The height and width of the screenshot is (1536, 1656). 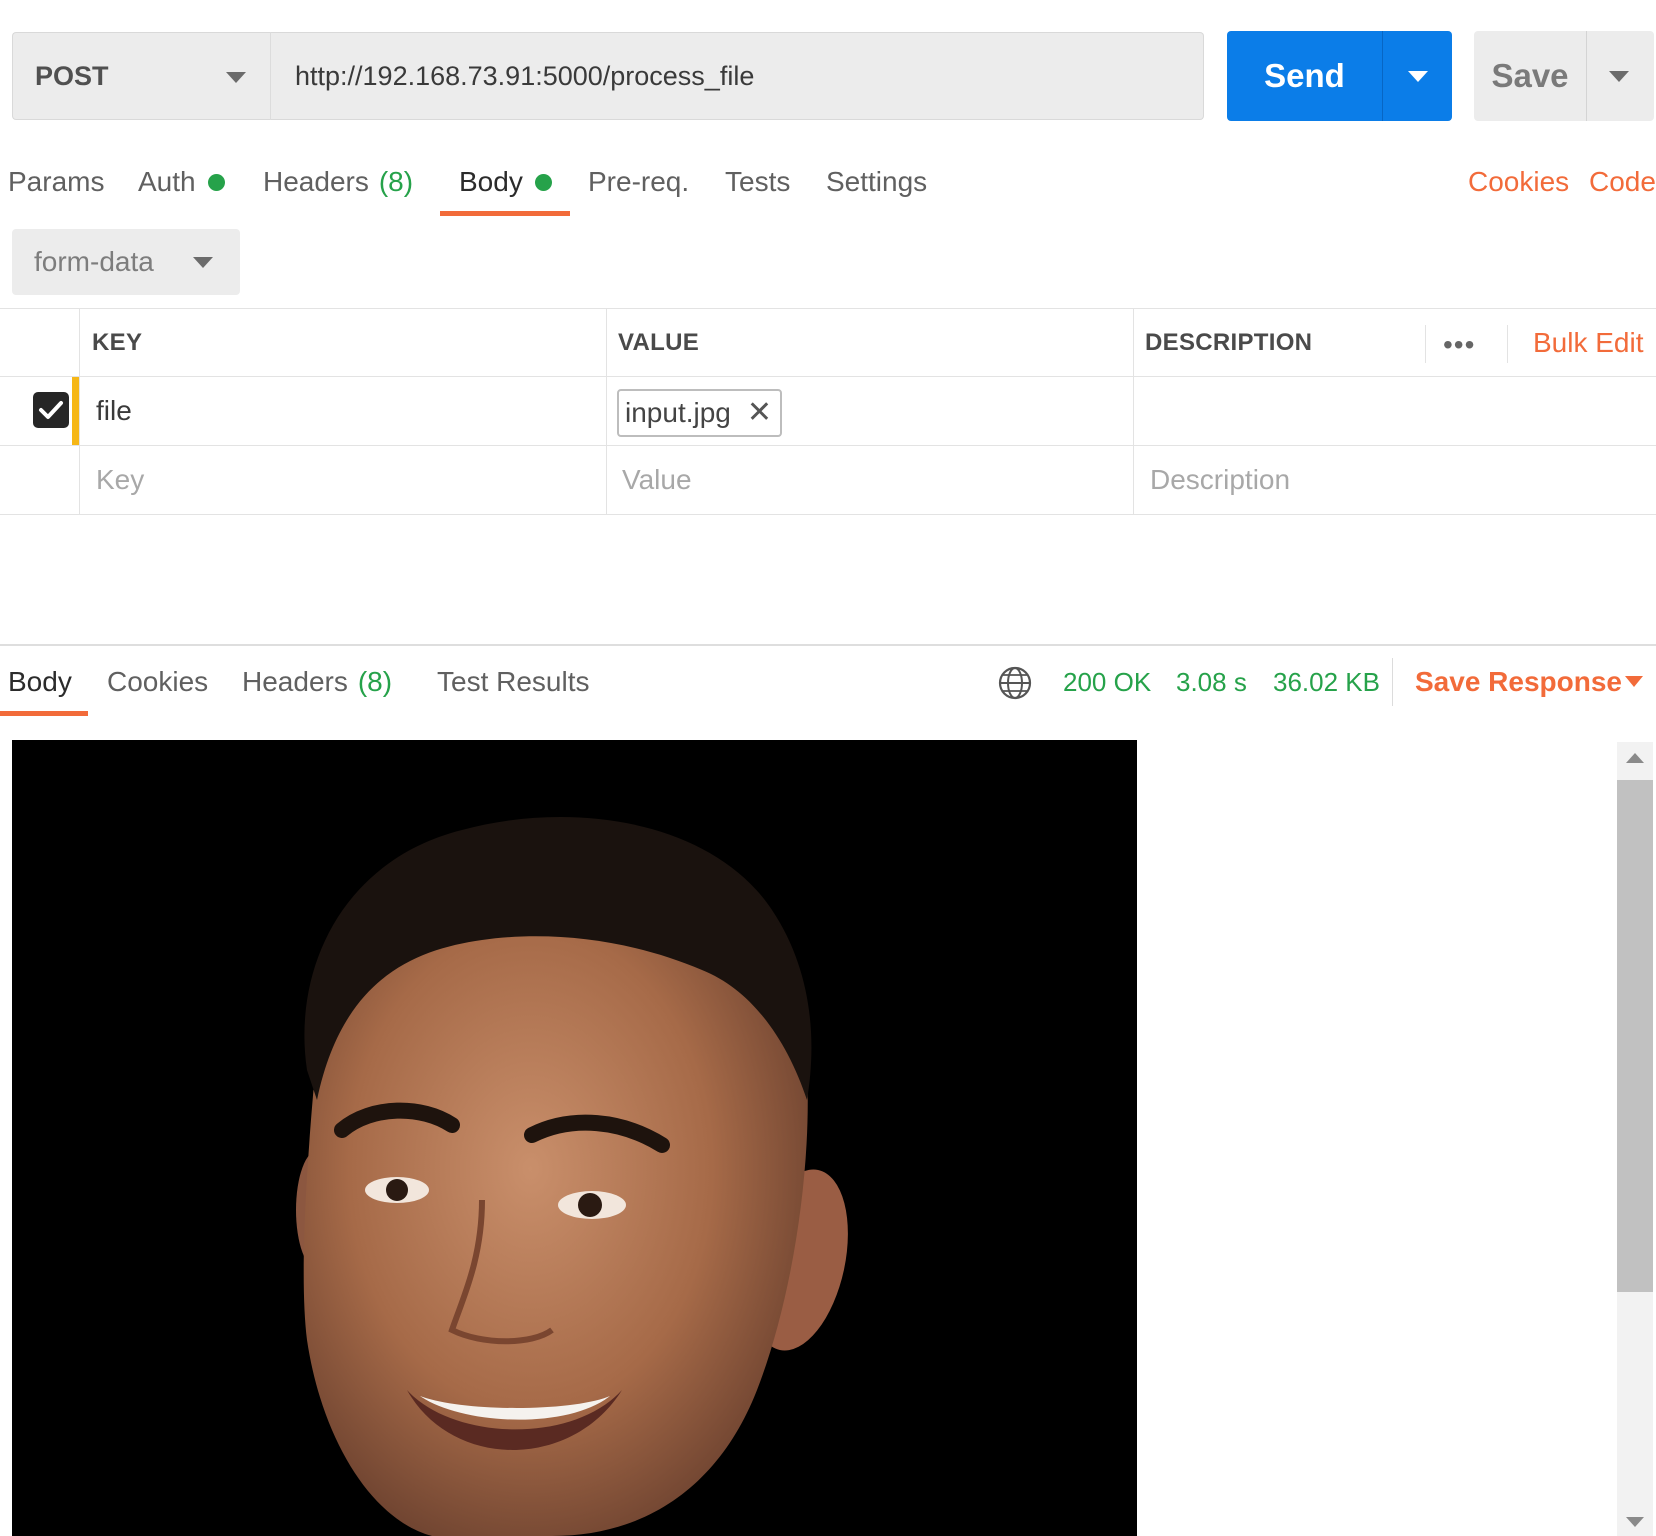 I want to click on checkbox-checked-icon, so click(x=51, y=410).